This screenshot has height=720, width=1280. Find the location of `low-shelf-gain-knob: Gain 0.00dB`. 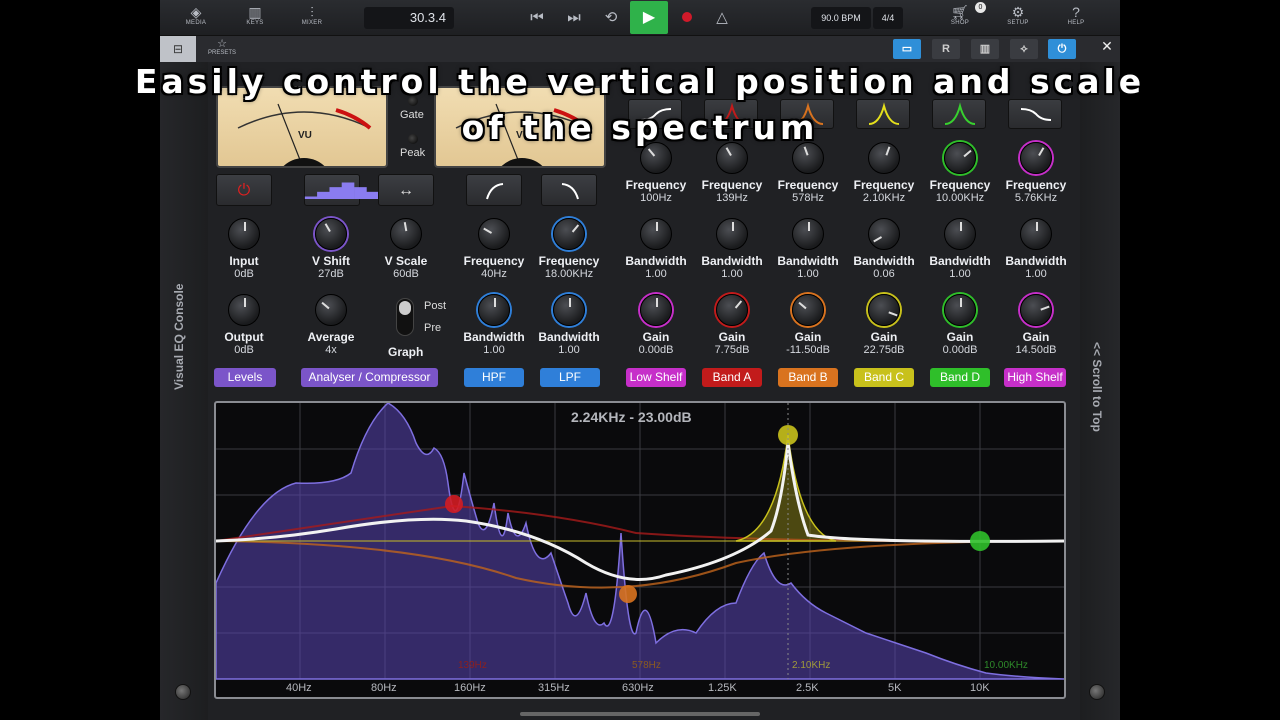

low-shelf-gain-knob: Gain 0.00dB is located at coordinates (656, 325).